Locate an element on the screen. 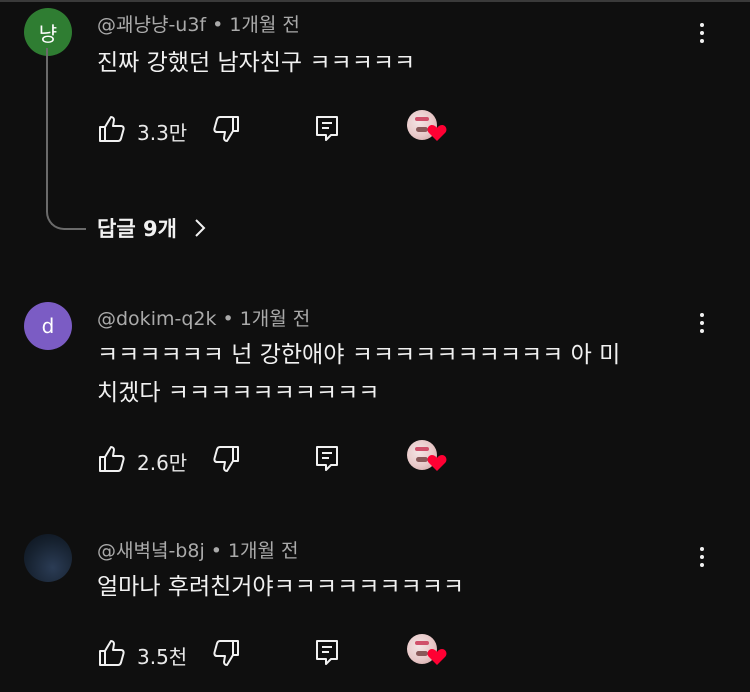 Image resolution: width=750 pixels, height=692 pixels. author-handle: @괘냥냥-u3f is located at coordinates (151, 25).